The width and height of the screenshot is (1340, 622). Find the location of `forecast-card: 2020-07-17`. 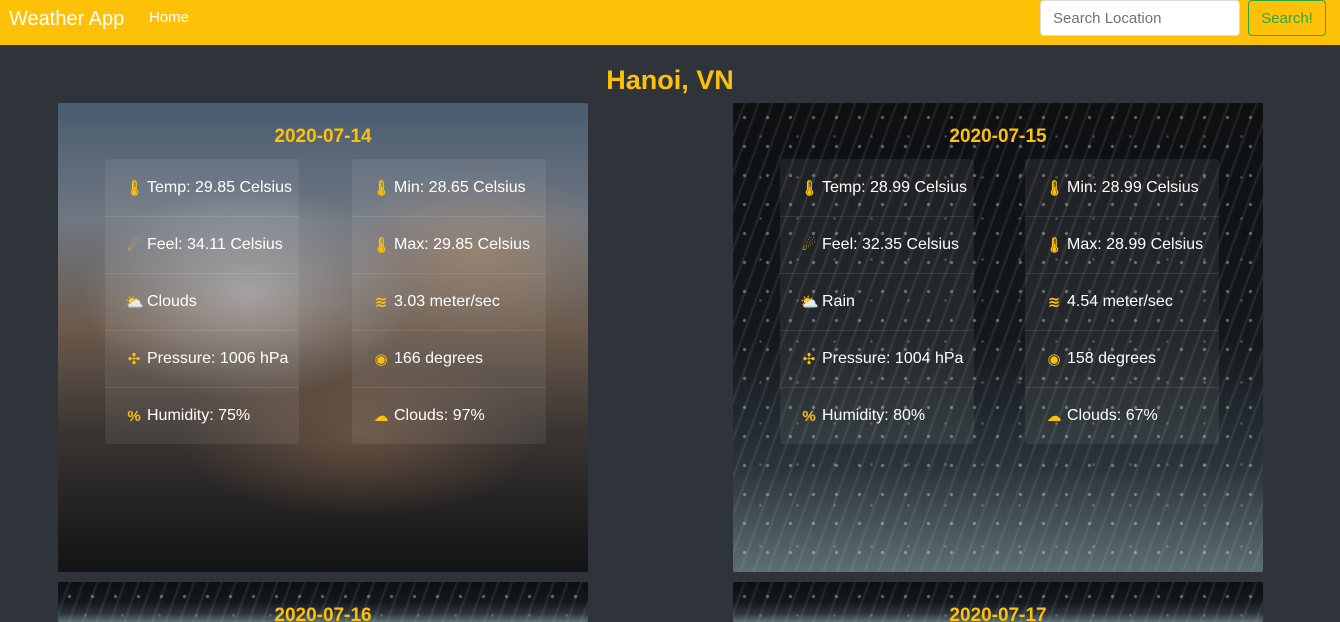

forecast-card: 2020-07-17 is located at coordinates (998, 602).